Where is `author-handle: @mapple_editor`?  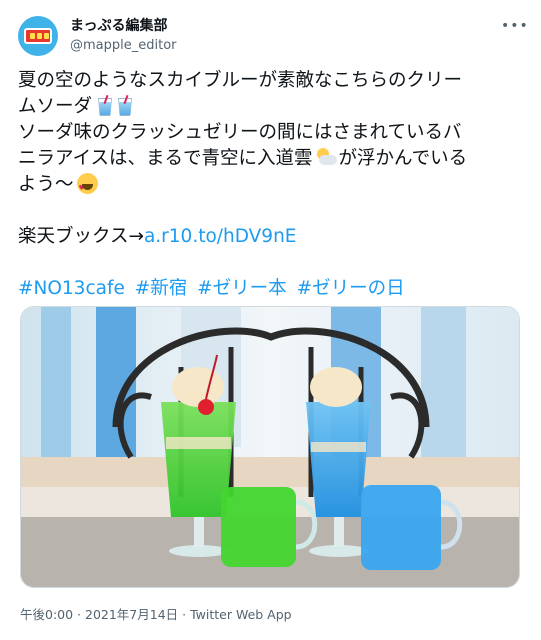 author-handle: @mapple_editor is located at coordinates (123, 46).